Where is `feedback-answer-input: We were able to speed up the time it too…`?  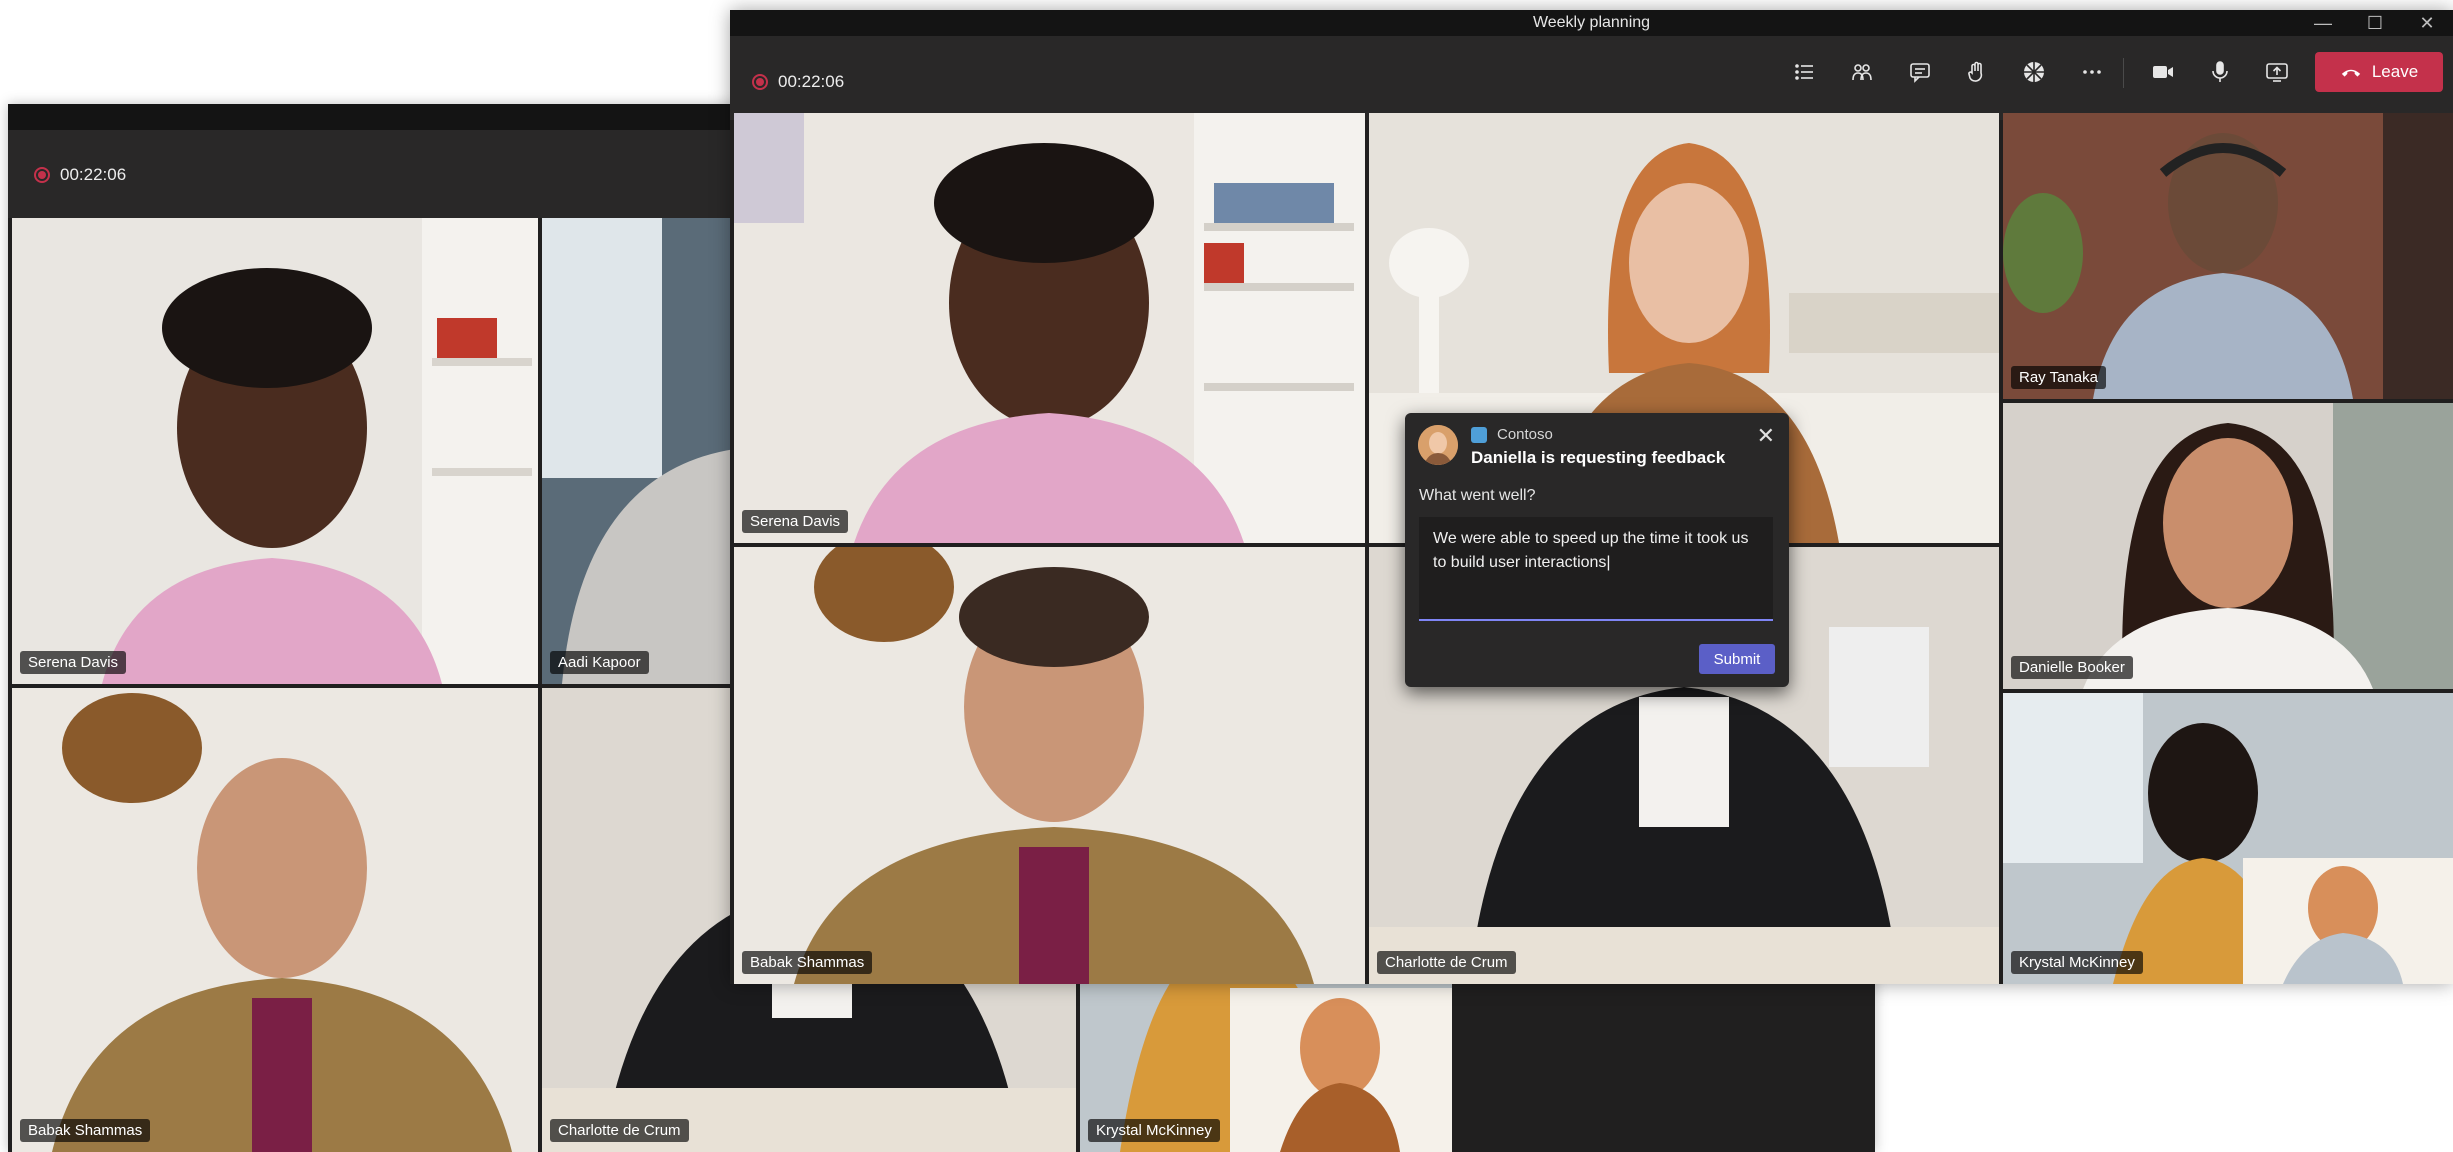 feedback-answer-input: We were able to speed up the time it too… is located at coordinates (1596, 569).